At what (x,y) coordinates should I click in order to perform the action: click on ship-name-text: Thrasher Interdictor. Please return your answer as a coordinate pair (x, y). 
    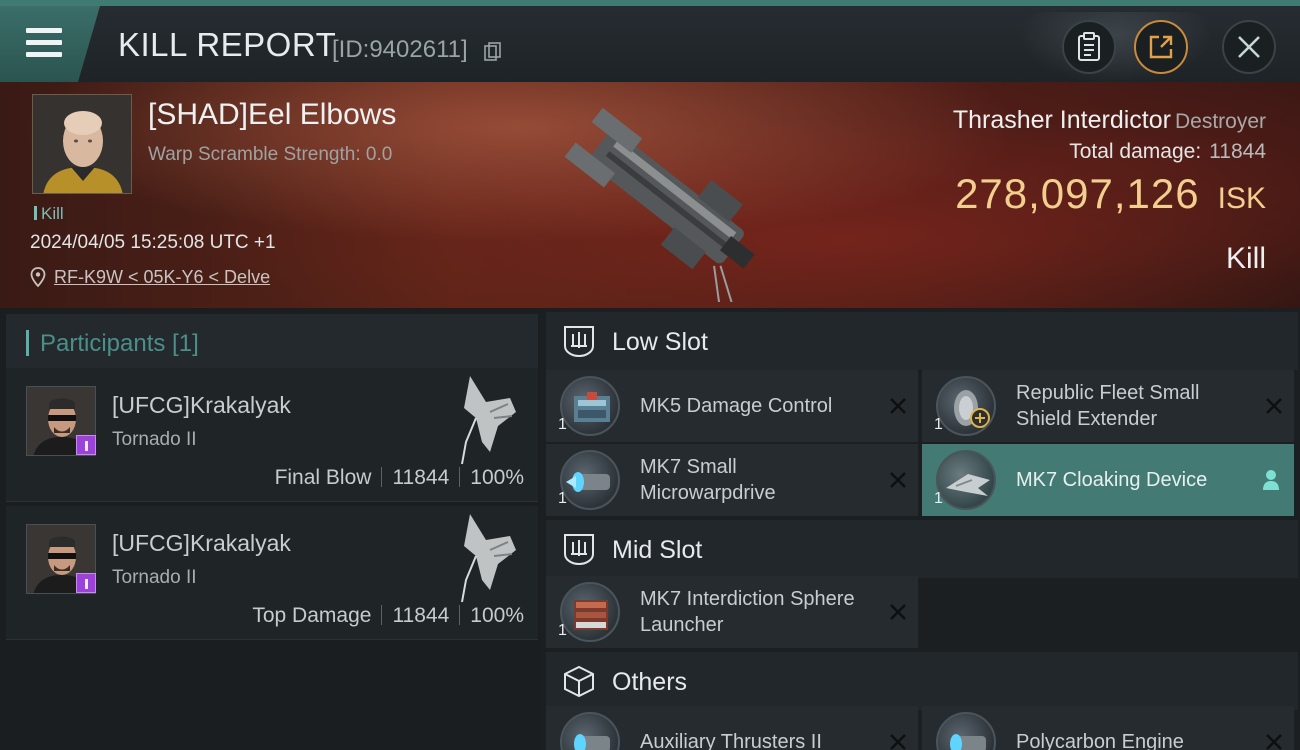
    Looking at the image, I should click on (1061, 120).